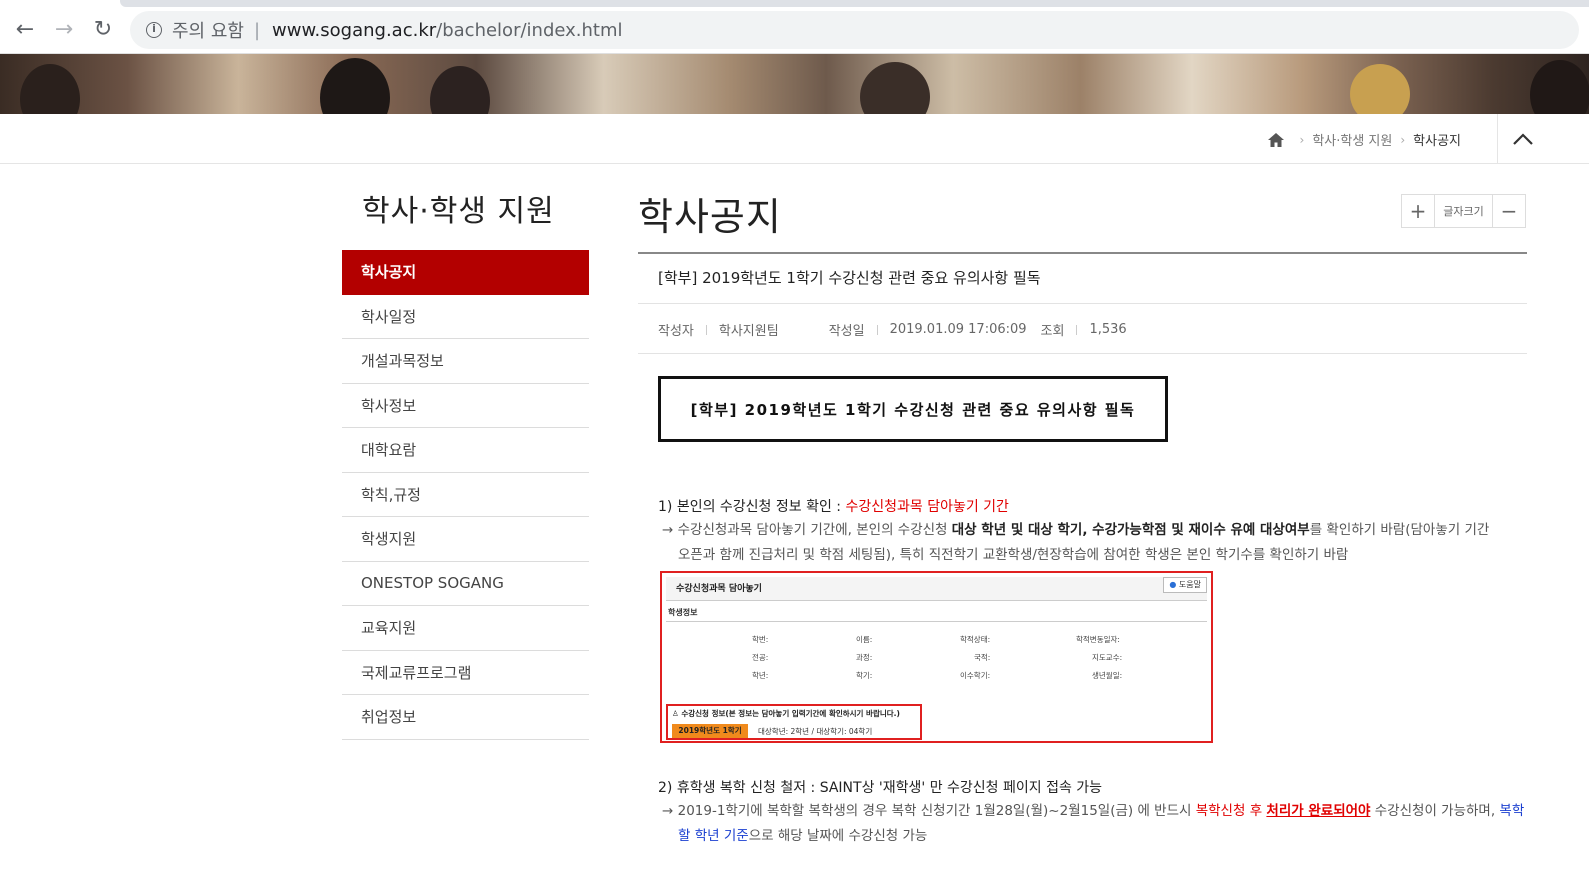 This screenshot has height=884, width=1589. I want to click on sidebar-item-onestop: ONESTOP SOGANG, so click(465, 584).